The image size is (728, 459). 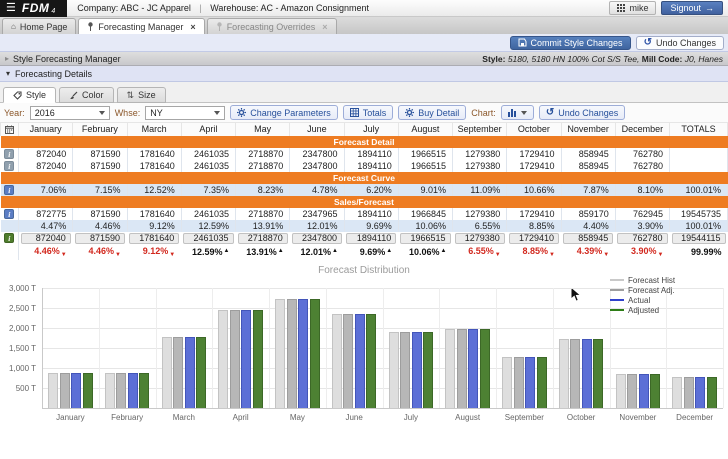 I want to click on totals-button: Totals, so click(x=368, y=112).